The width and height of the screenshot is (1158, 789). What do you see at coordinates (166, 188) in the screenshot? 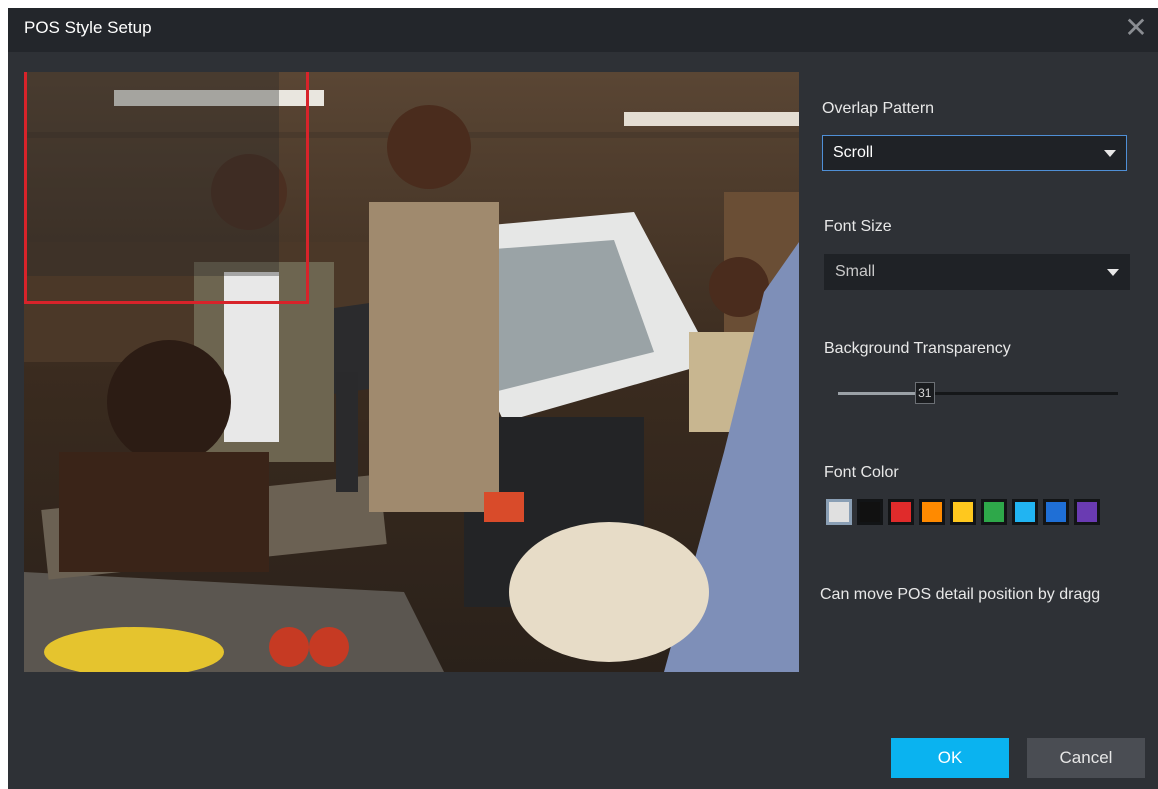
I see `pos-overlay-selection-box` at bounding box center [166, 188].